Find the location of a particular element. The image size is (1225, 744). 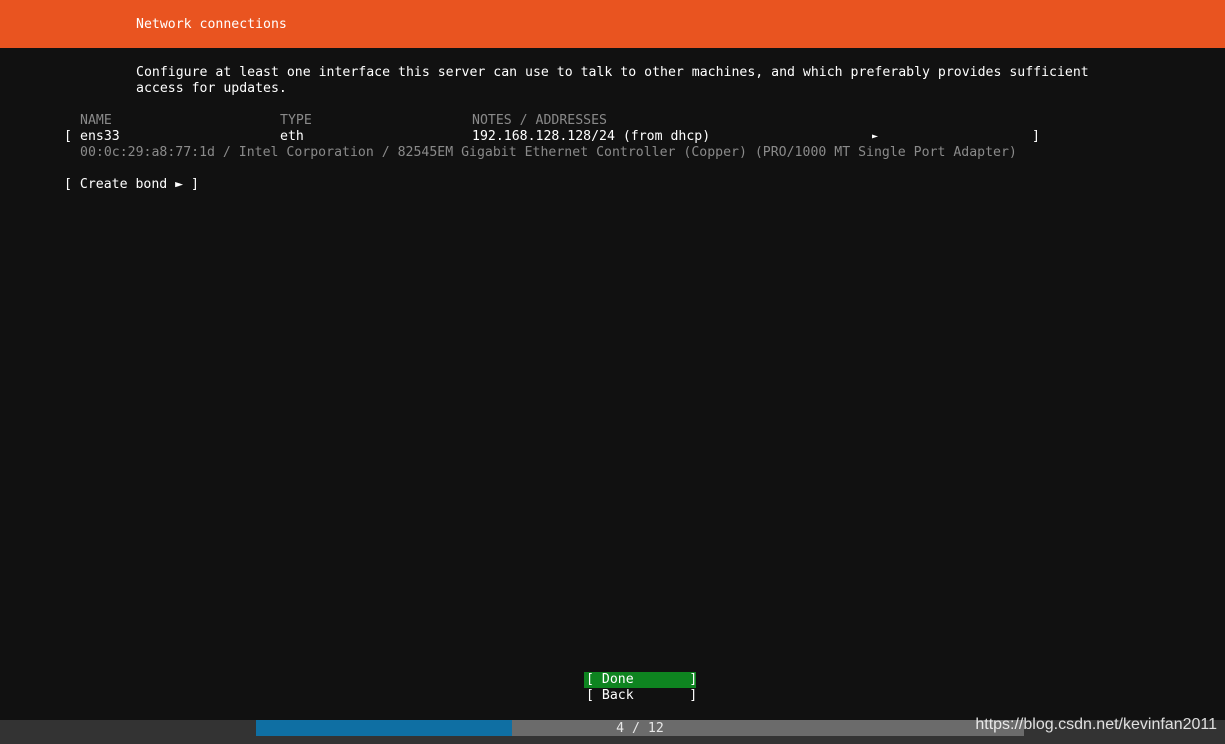

back-button-label: [ Back ] is located at coordinates (642, 695).